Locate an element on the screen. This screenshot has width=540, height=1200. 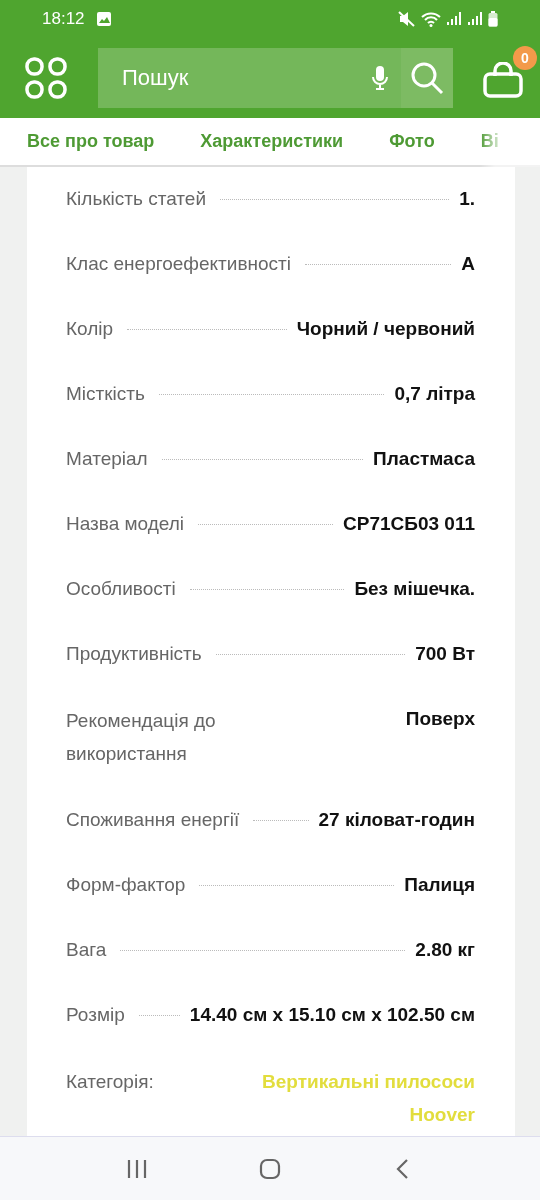
spec-label: Особливості is located at coordinates (121, 589).